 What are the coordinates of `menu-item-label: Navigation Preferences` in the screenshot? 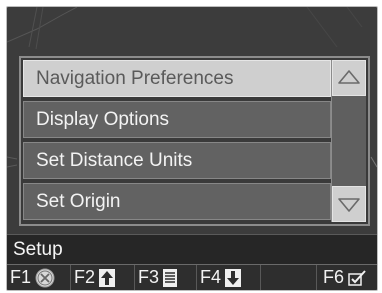 It's located at (135, 78).